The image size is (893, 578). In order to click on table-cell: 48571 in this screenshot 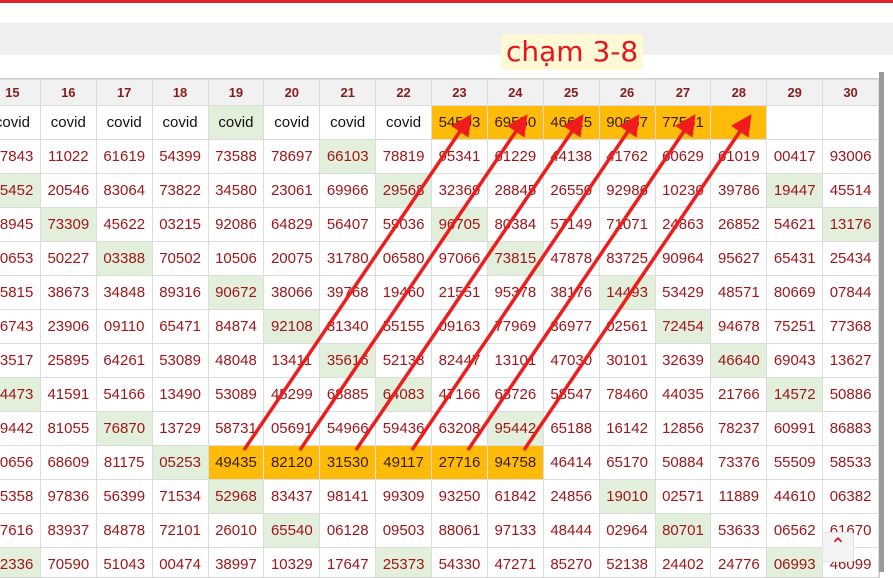, I will do `click(739, 293)`.